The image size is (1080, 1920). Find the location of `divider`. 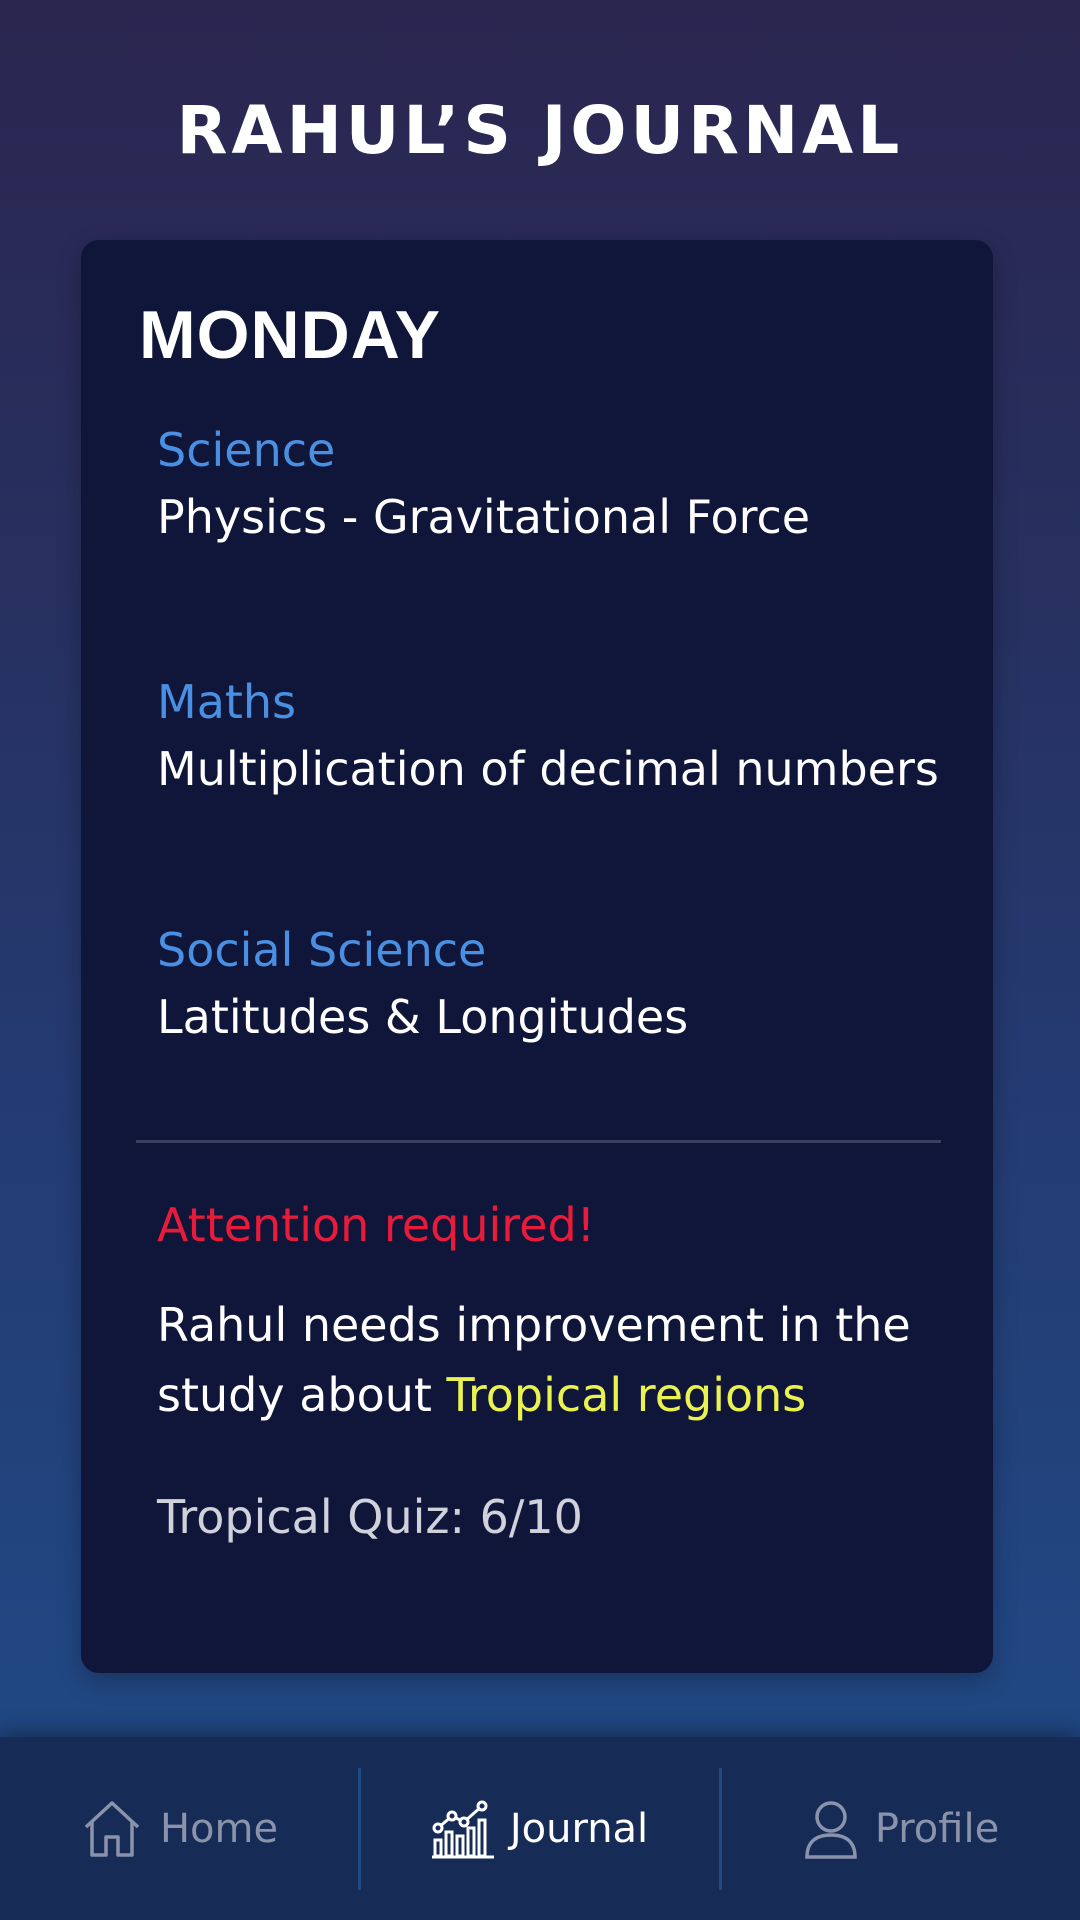

divider is located at coordinates (538, 1141).